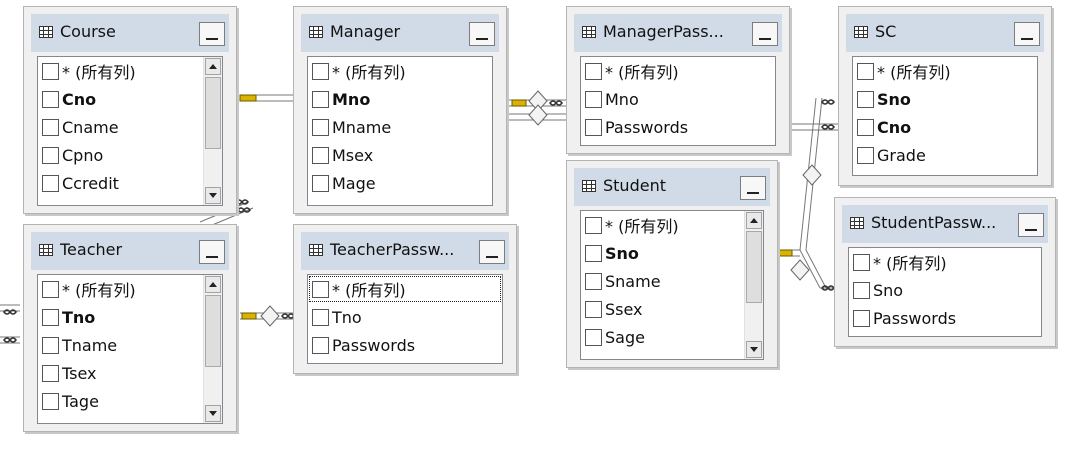  Describe the element at coordinates (400, 99) in the screenshot. I see `column-row: Mno` at that location.